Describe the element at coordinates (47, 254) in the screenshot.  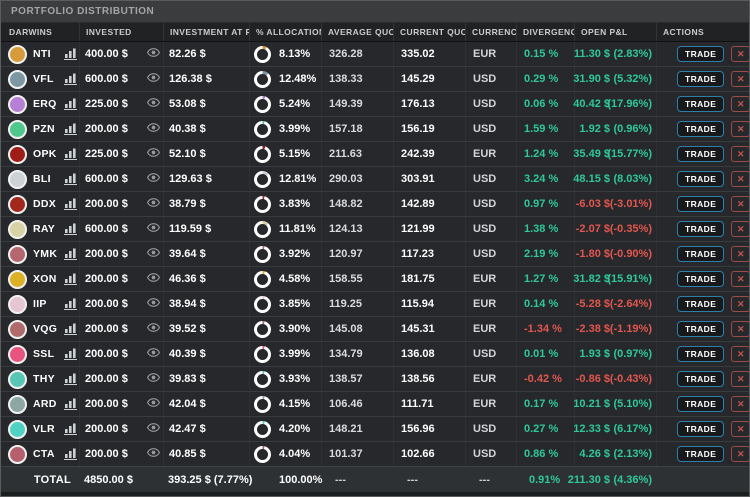
I see `darwin-name-link: YMK` at that location.